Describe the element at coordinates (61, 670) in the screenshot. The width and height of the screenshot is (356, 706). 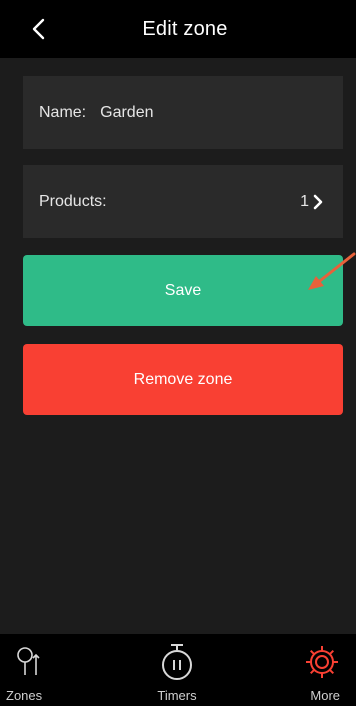
I see `tab-zones: Zones` at that location.